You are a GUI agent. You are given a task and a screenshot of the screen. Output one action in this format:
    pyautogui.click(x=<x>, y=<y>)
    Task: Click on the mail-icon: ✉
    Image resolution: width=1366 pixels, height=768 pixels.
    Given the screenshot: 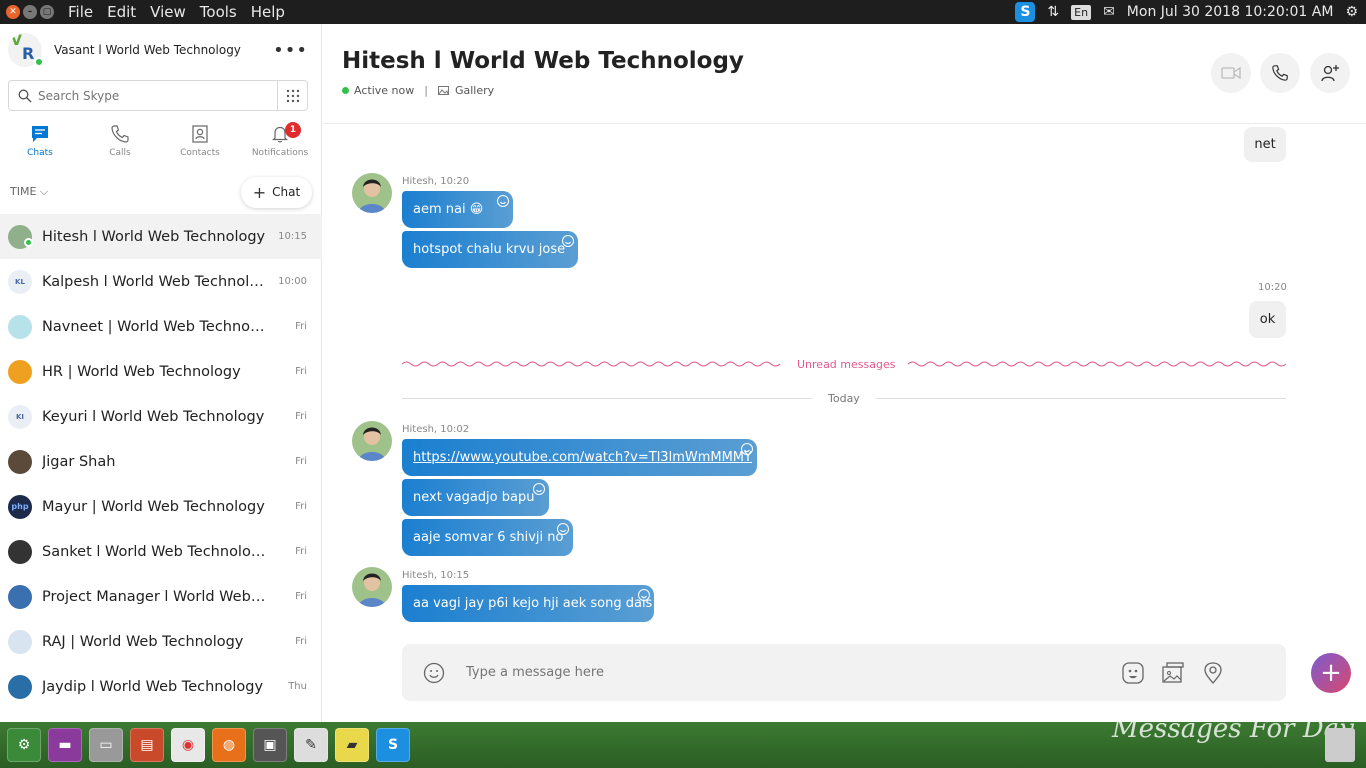 What is the action you would take?
    pyautogui.click(x=1109, y=12)
    